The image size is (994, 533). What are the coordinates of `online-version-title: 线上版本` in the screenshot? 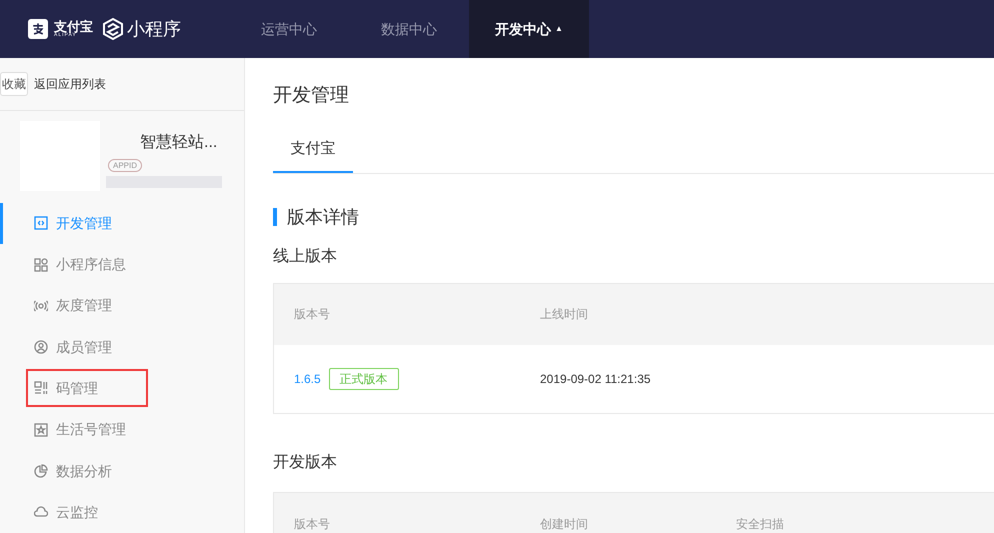 It's located at (305, 256).